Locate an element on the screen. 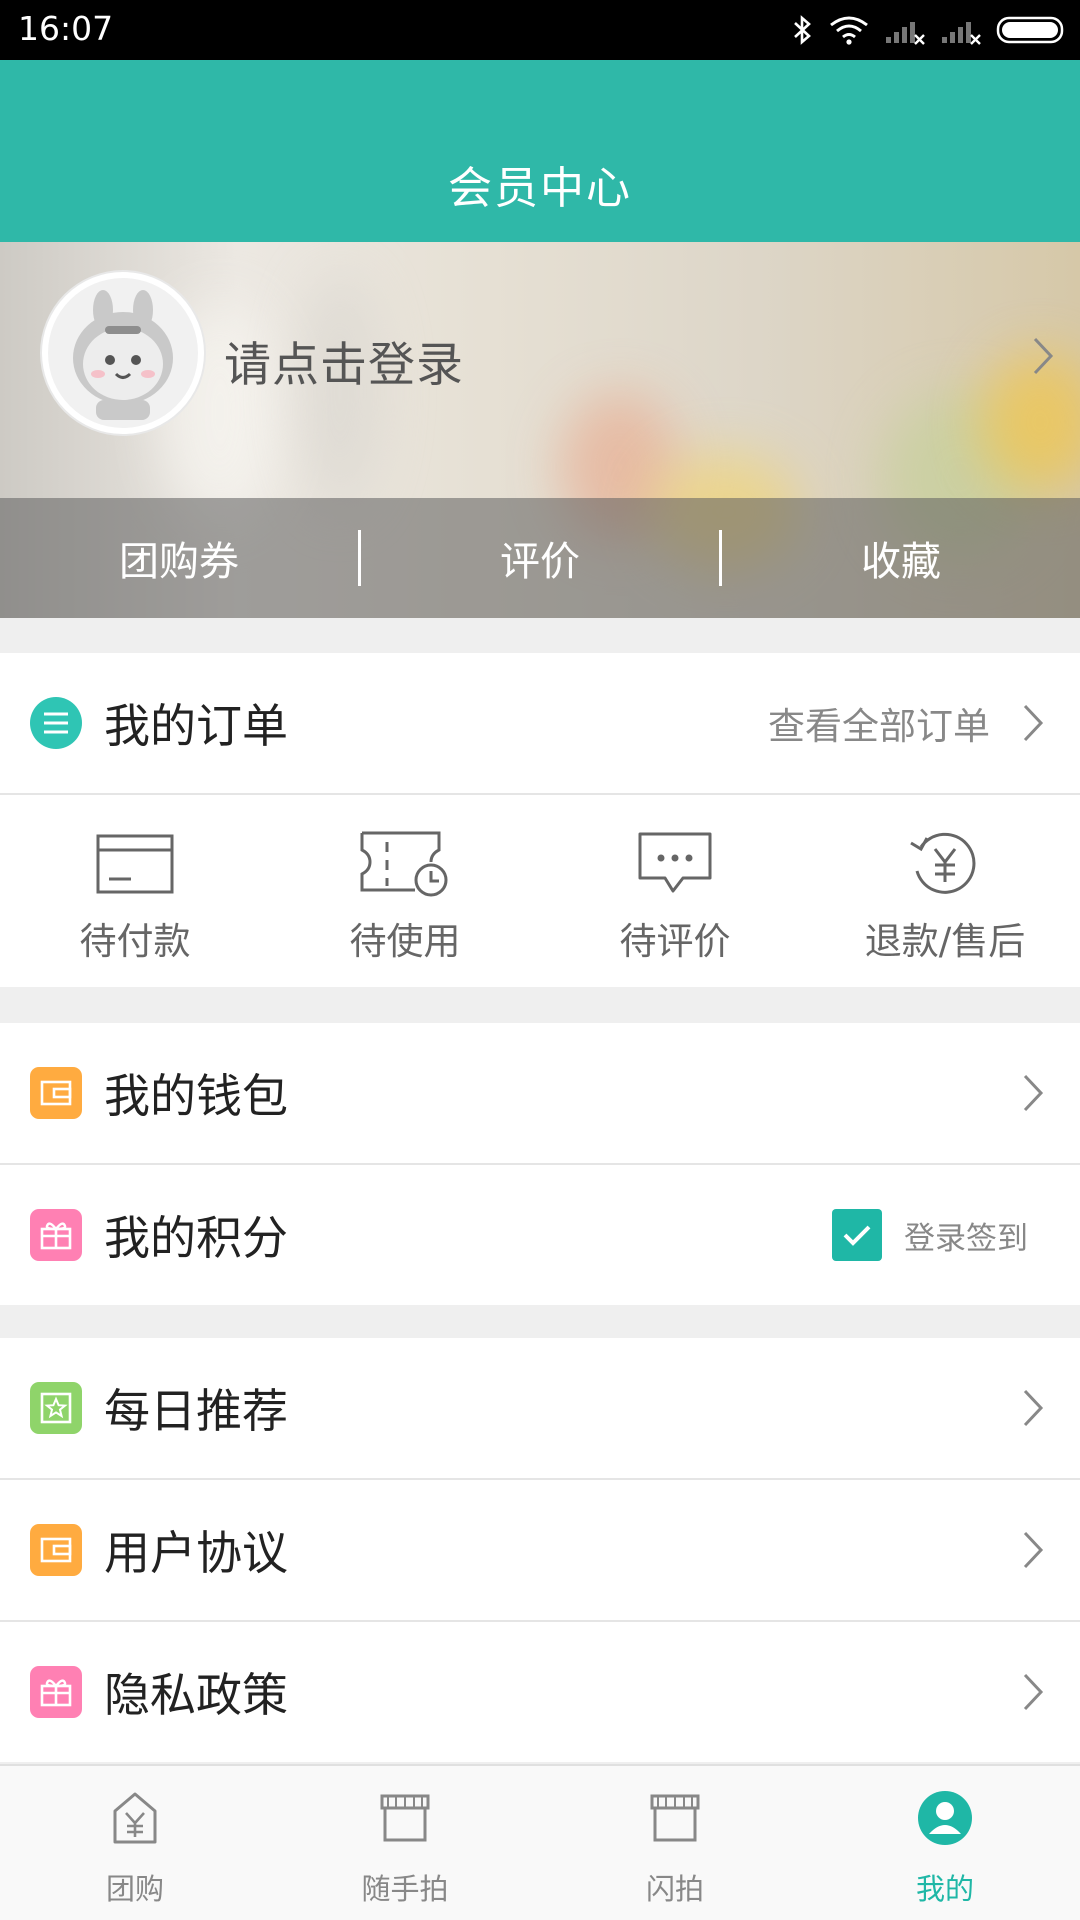 The width and height of the screenshot is (1080, 1920). view-all-orders-link: 查看全部订单 is located at coordinates (879, 723).